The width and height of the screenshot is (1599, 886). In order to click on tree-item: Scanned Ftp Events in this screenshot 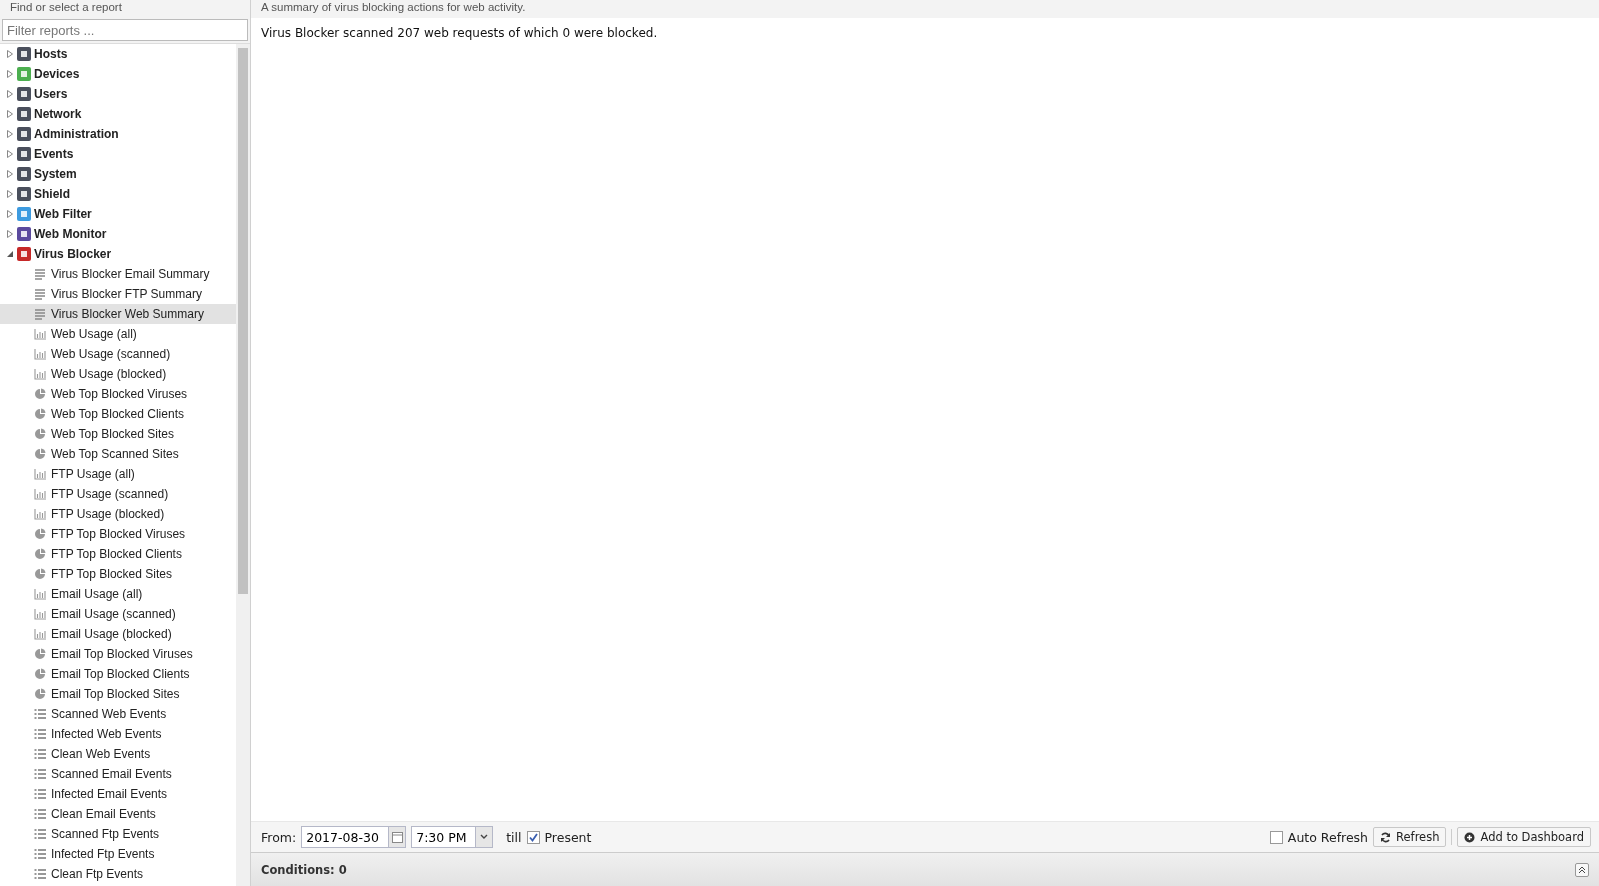, I will do `click(118, 834)`.